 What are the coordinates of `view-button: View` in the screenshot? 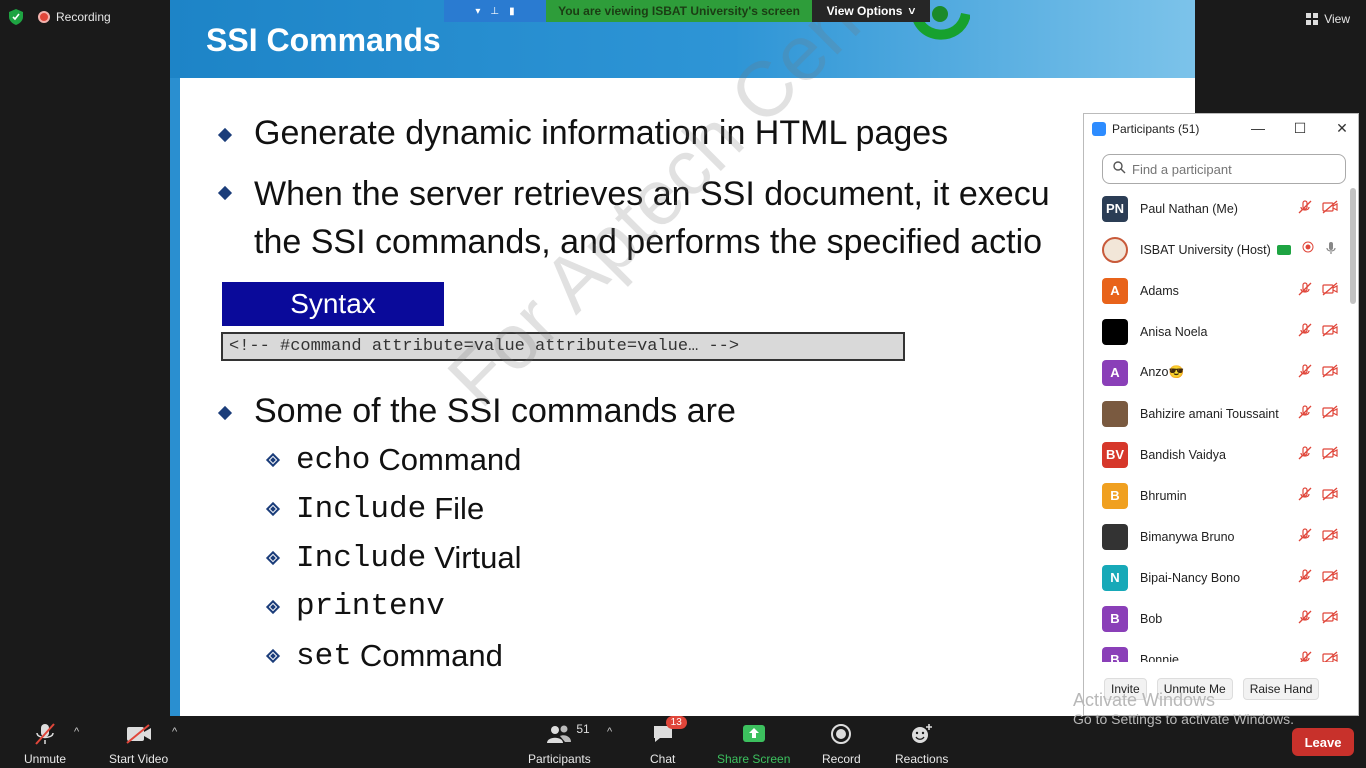 It's located at (1328, 19).